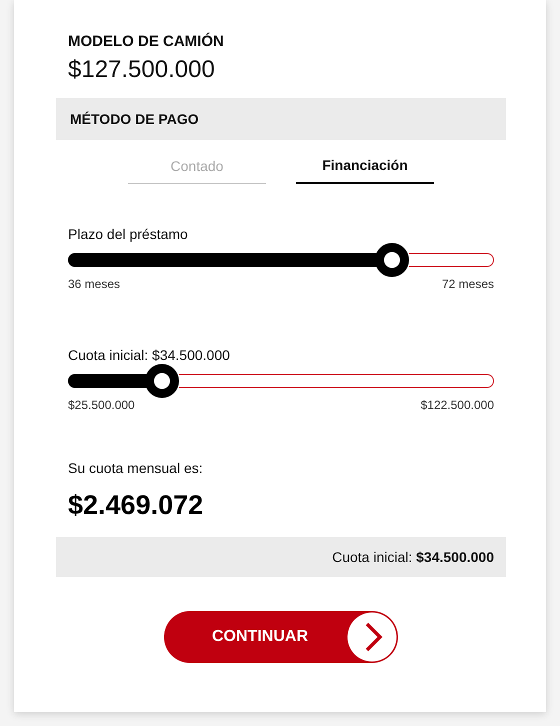 The height and width of the screenshot is (726, 560). I want to click on payment-tab: Financiación, so click(365, 169).